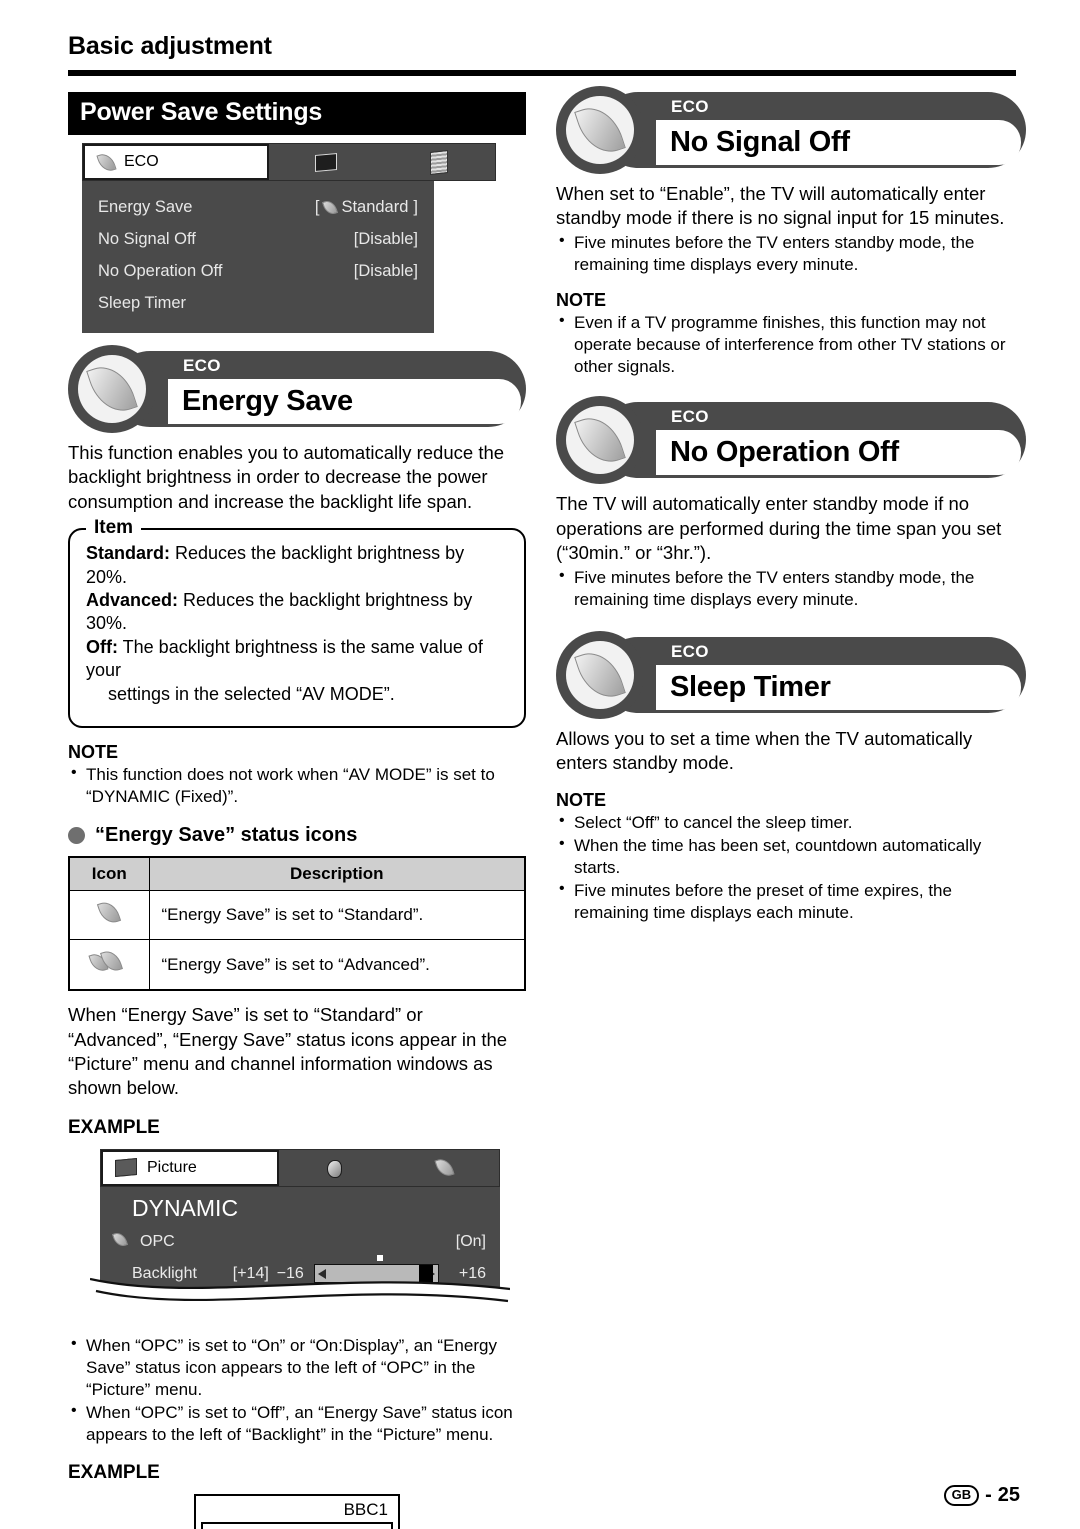 Image resolution: width=1080 pixels, height=1529 pixels. I want to click on osd-item-no-signal-off: No Signal Off [Disable], so click(258, 239).